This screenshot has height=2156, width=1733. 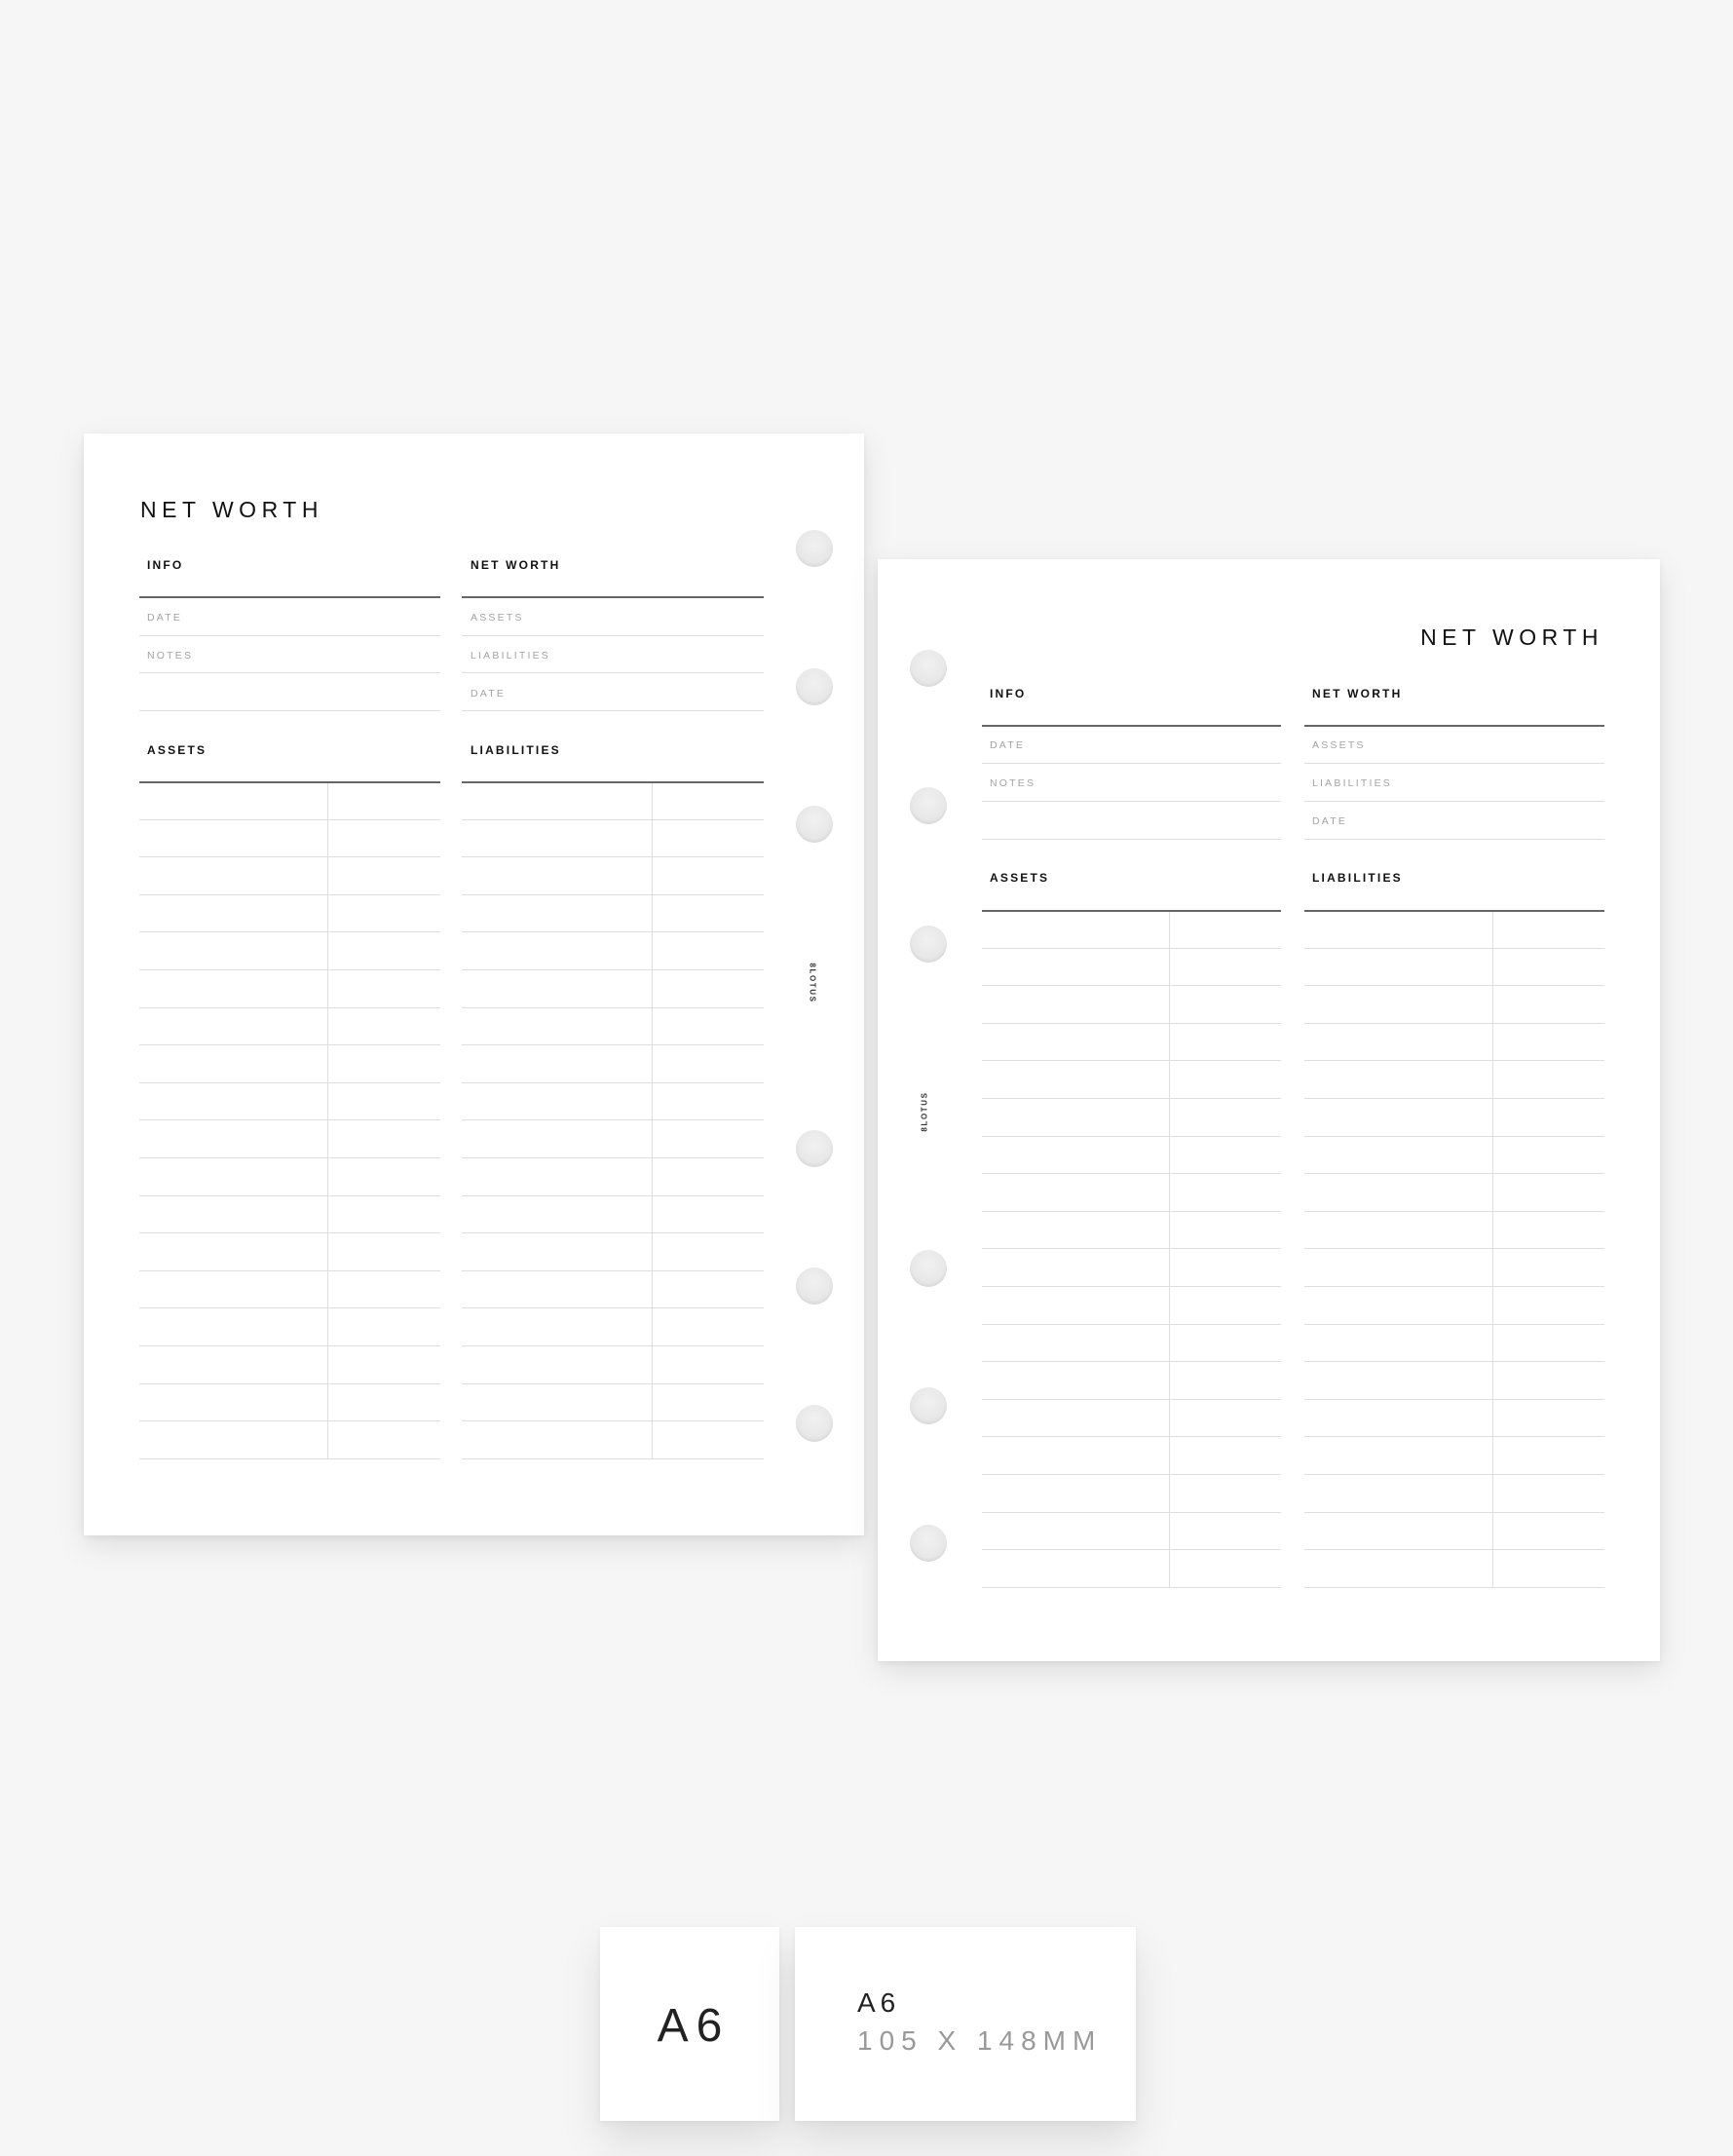 I want to click on column-divider, so click(x=327, y=1120).